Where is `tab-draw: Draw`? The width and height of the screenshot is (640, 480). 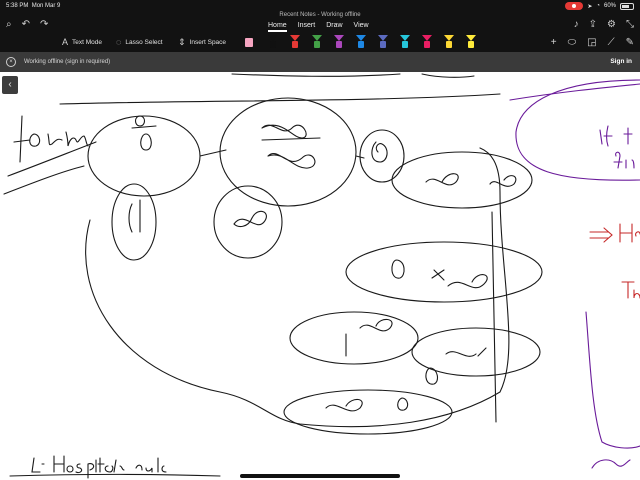 tab-draw: Draw is located at coordinates (334, 27).